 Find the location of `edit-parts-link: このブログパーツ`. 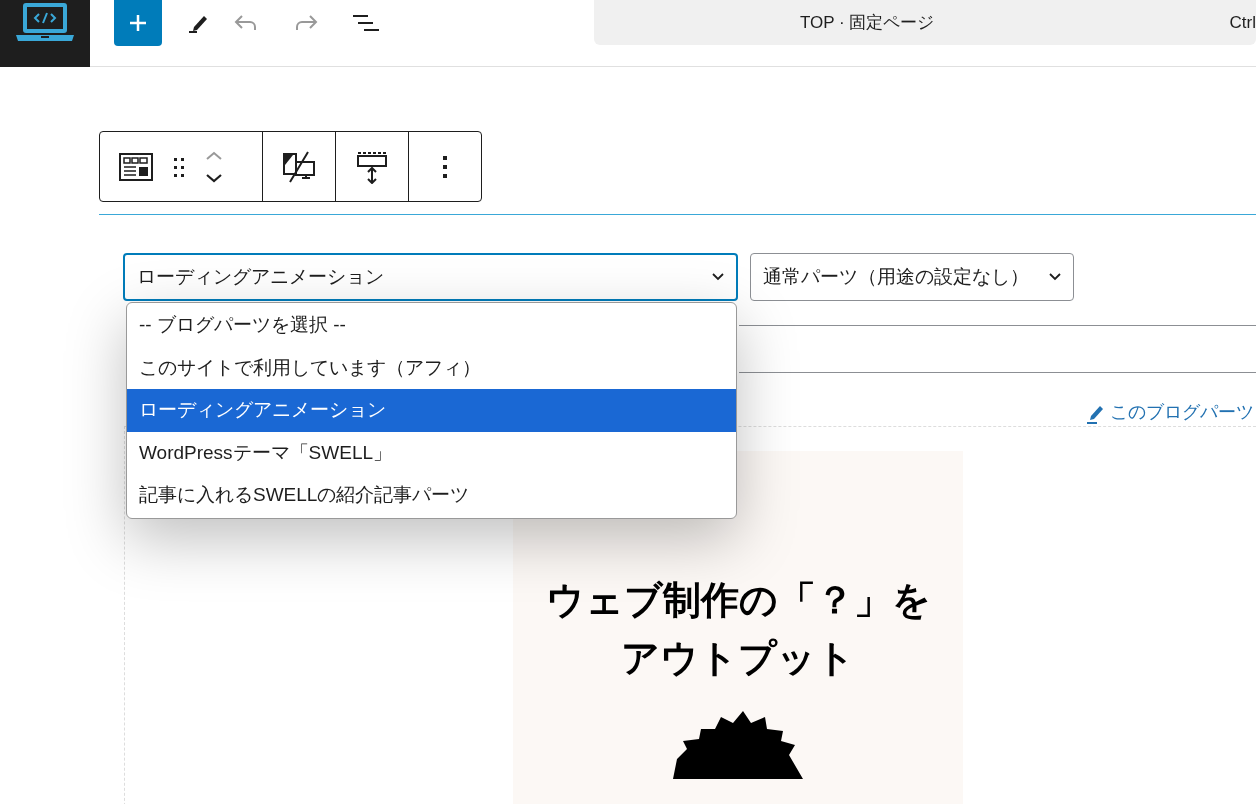

edit-parts-link: このブログパーツ is located at coordinates (1171, 412).